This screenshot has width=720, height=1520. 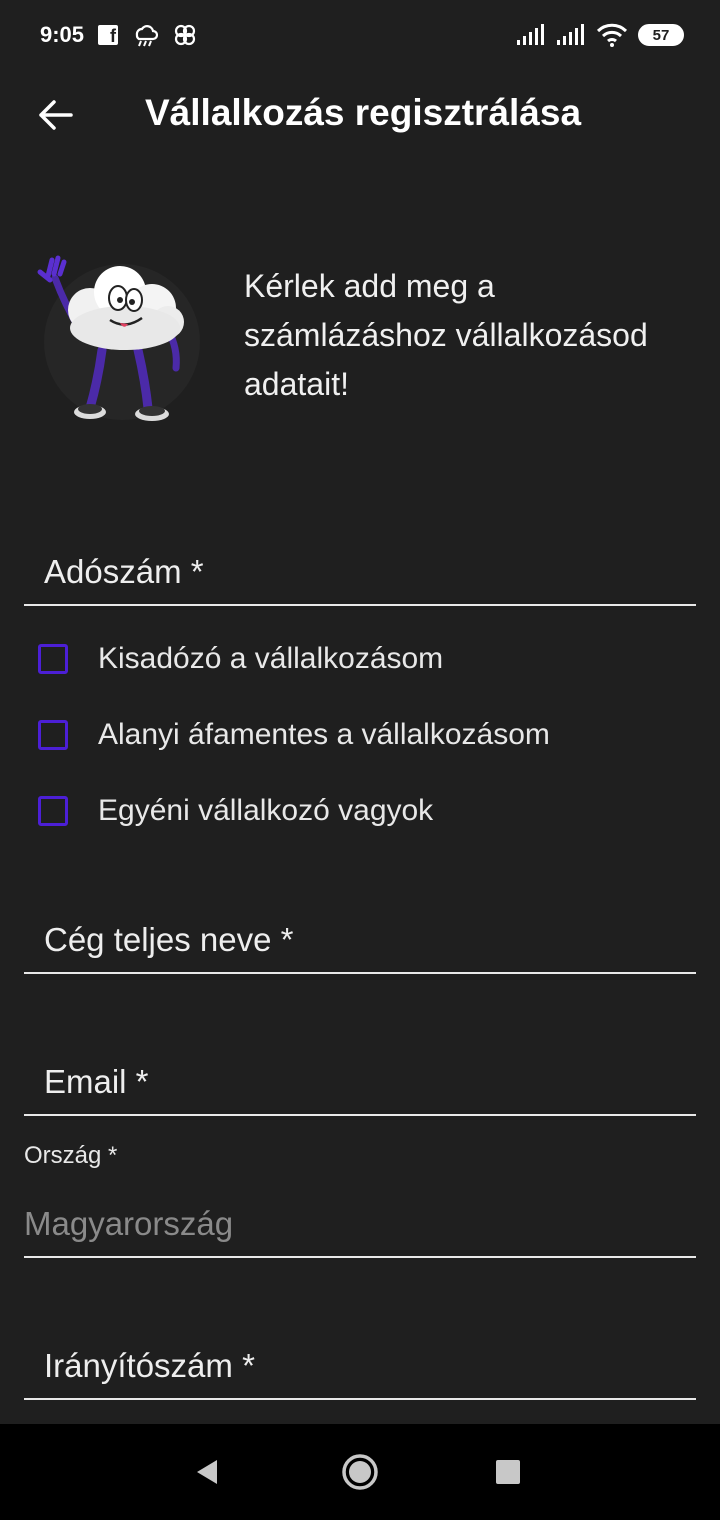 I want to click on nav-recents-button, so click(x=508, y=1472).